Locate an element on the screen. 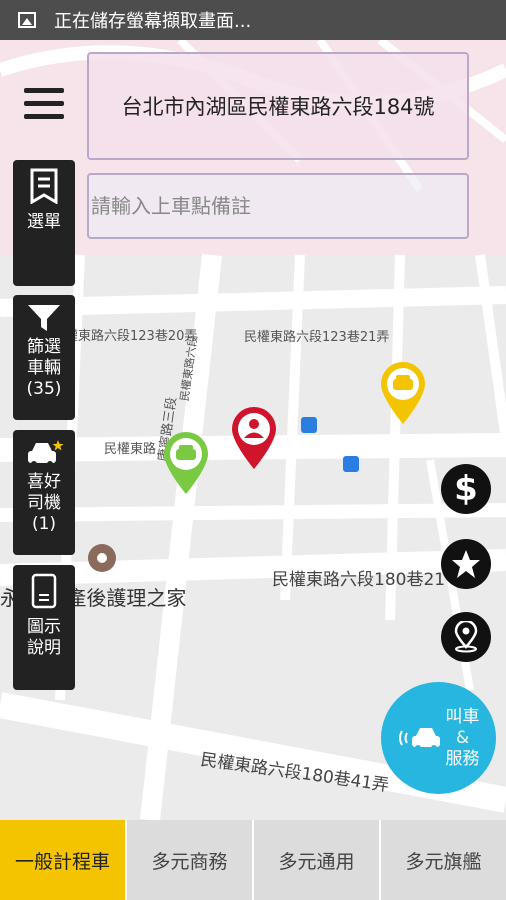  filter-vehicles-label: 篩選 車輛 (35) is located at coordinates (44, 368).